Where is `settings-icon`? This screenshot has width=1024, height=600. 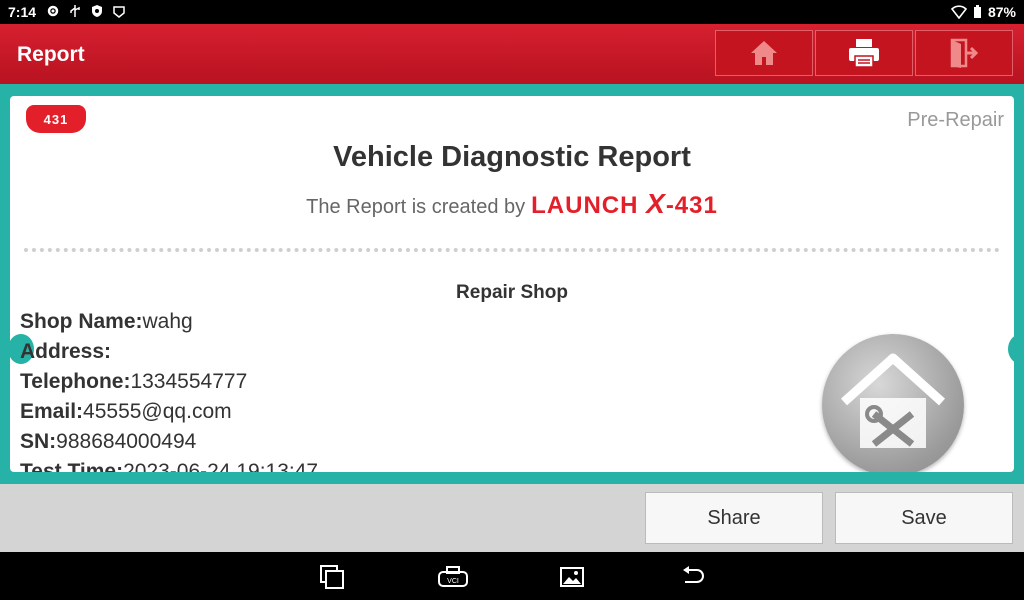 settings-icon is located at coordinates (53, 11).